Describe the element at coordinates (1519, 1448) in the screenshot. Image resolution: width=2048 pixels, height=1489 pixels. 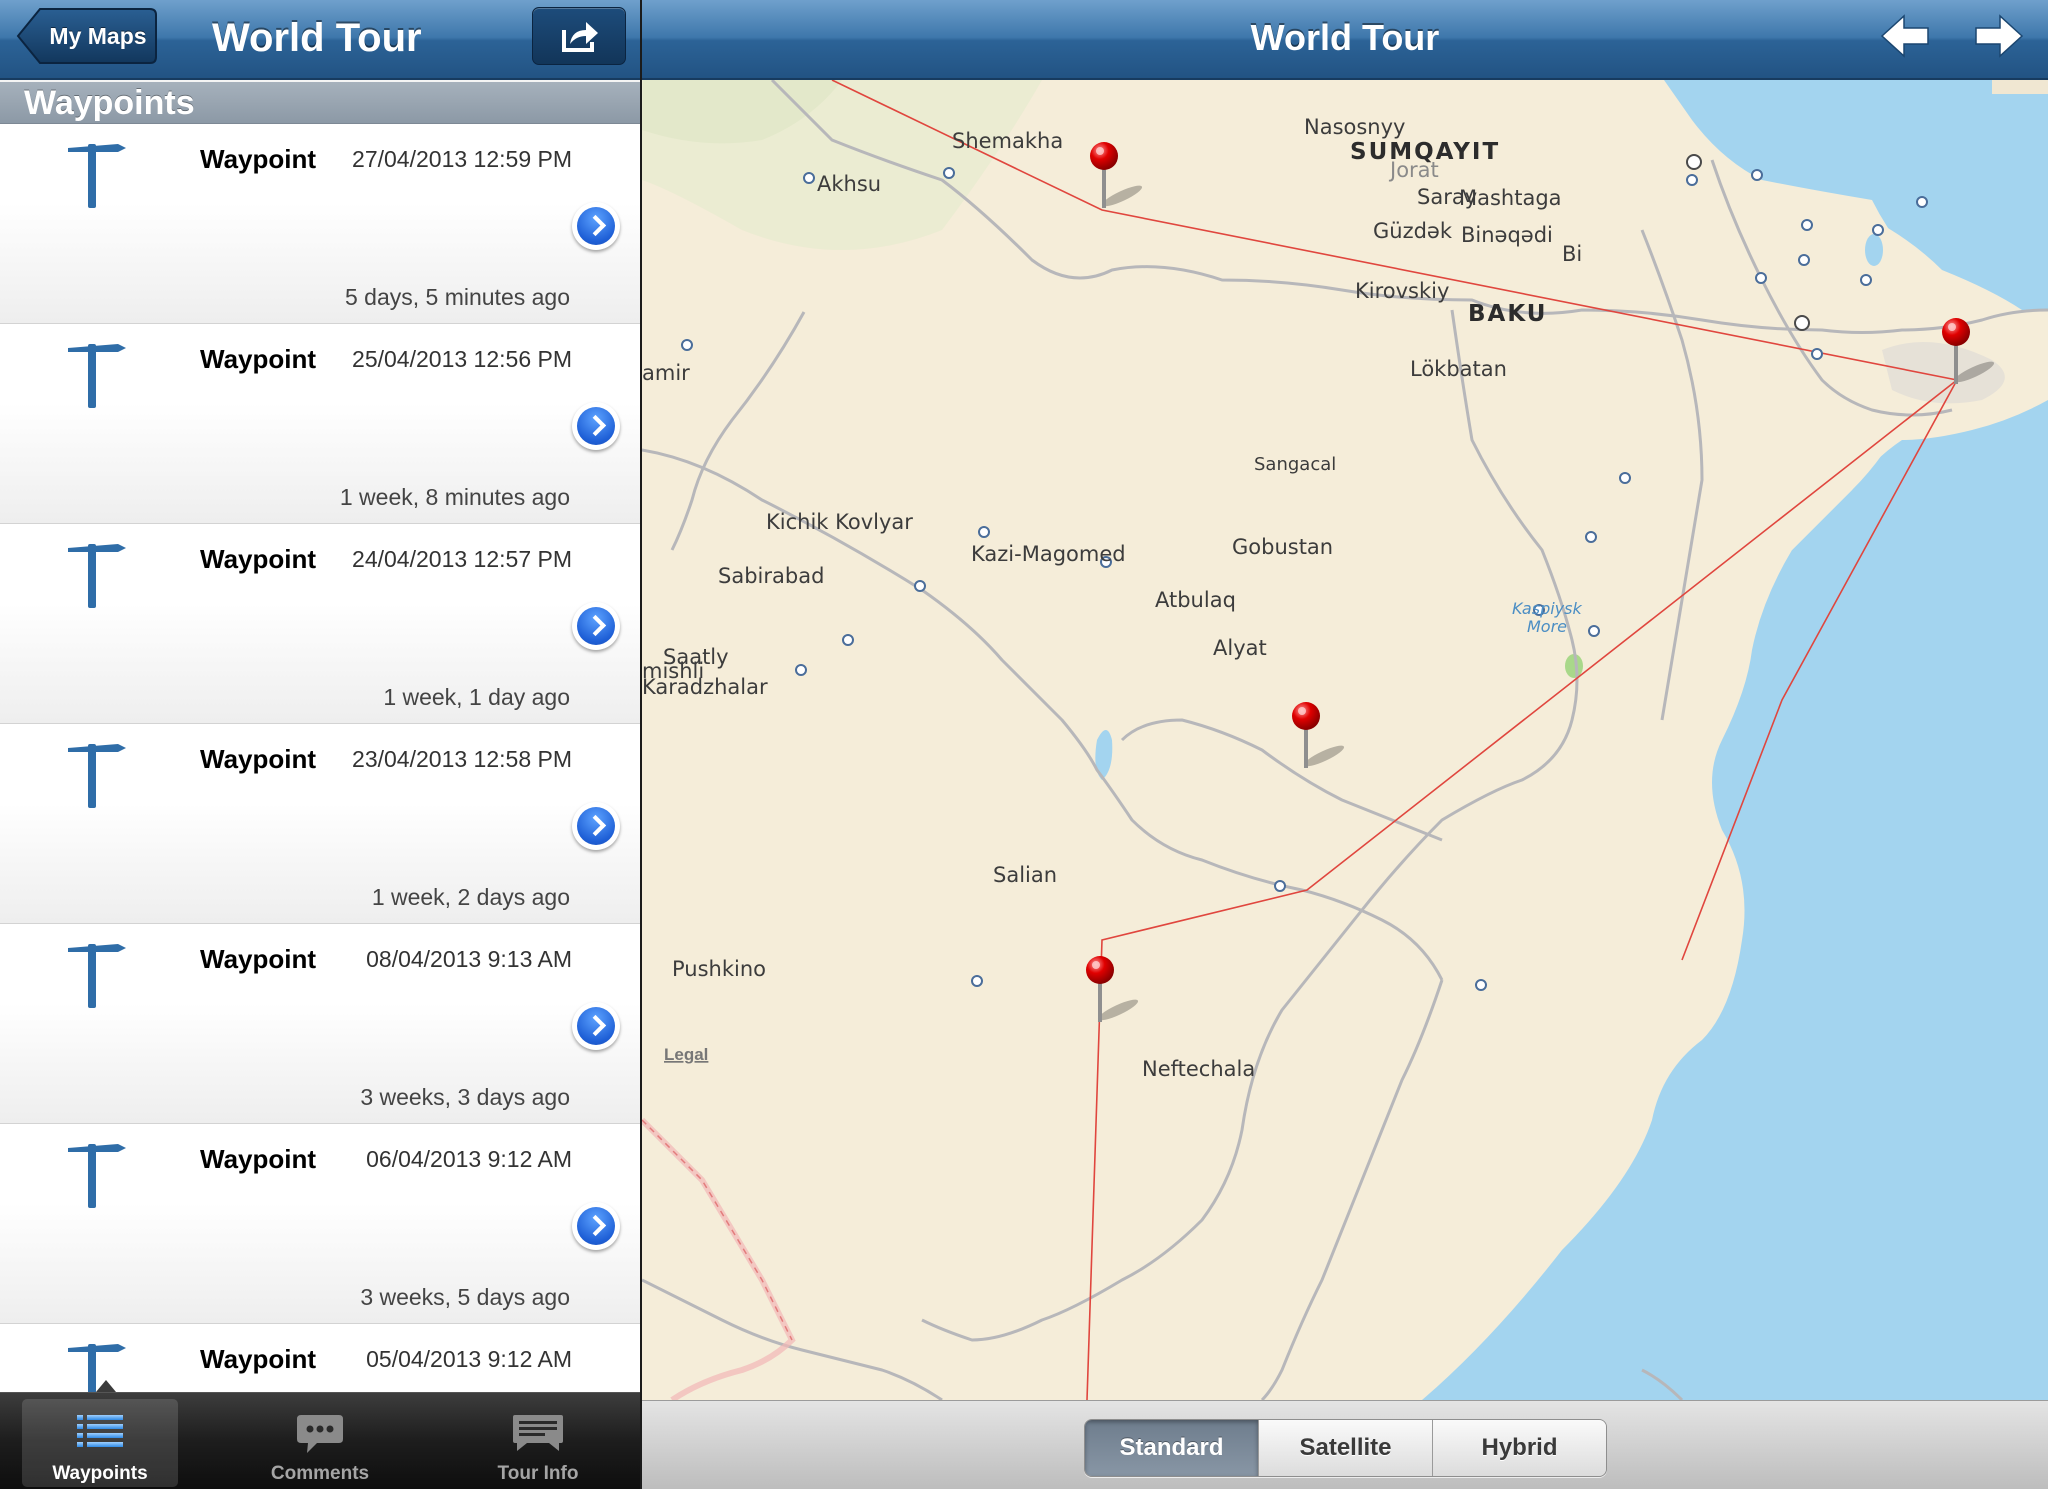
I see `map-type-hybrid: Hybrid` at that location.